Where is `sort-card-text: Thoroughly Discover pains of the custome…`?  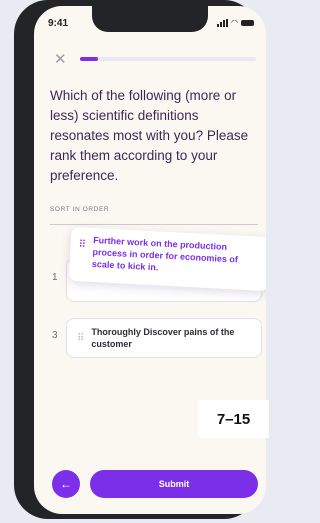 sort-card-text: Thoroughly Discover pains of the custome… is located at coordinates (163, 338).